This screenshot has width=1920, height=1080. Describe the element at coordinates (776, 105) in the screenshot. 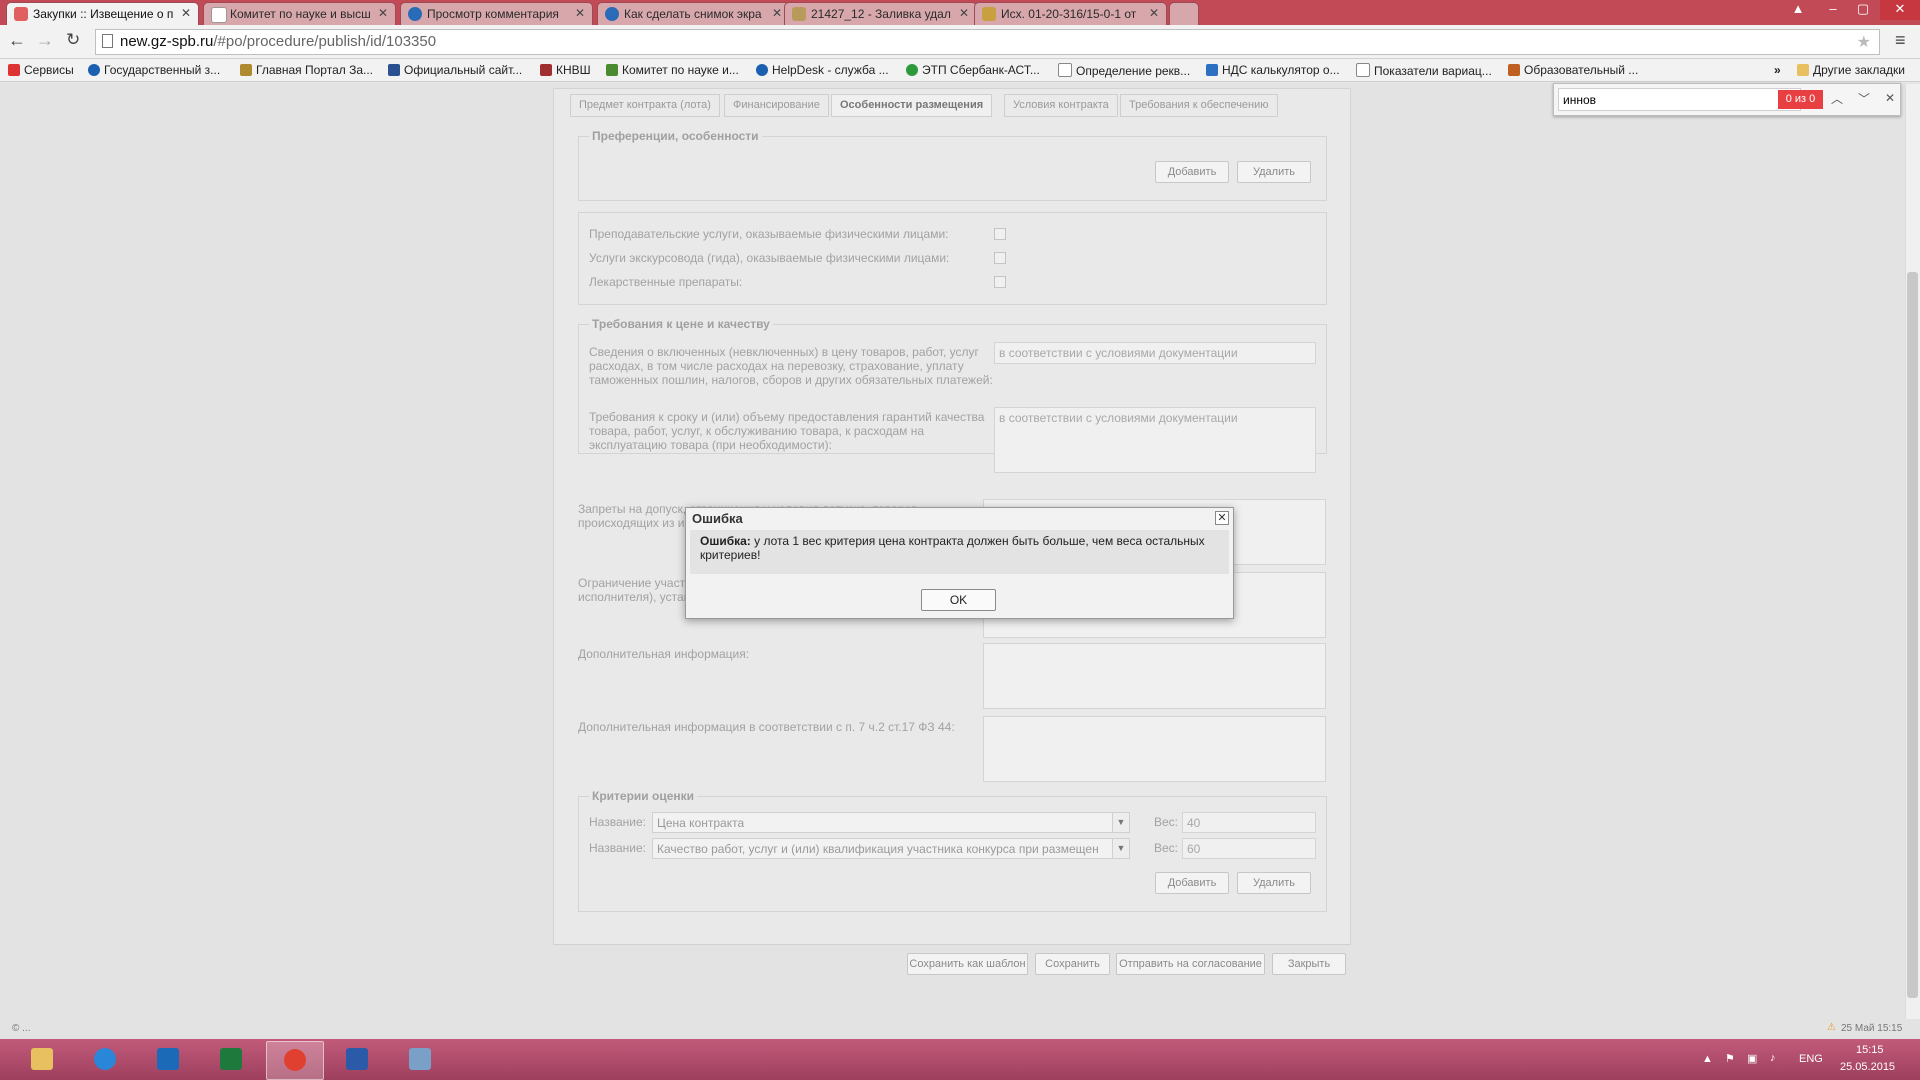

I see `tab-financing: Финансирование` at that location.